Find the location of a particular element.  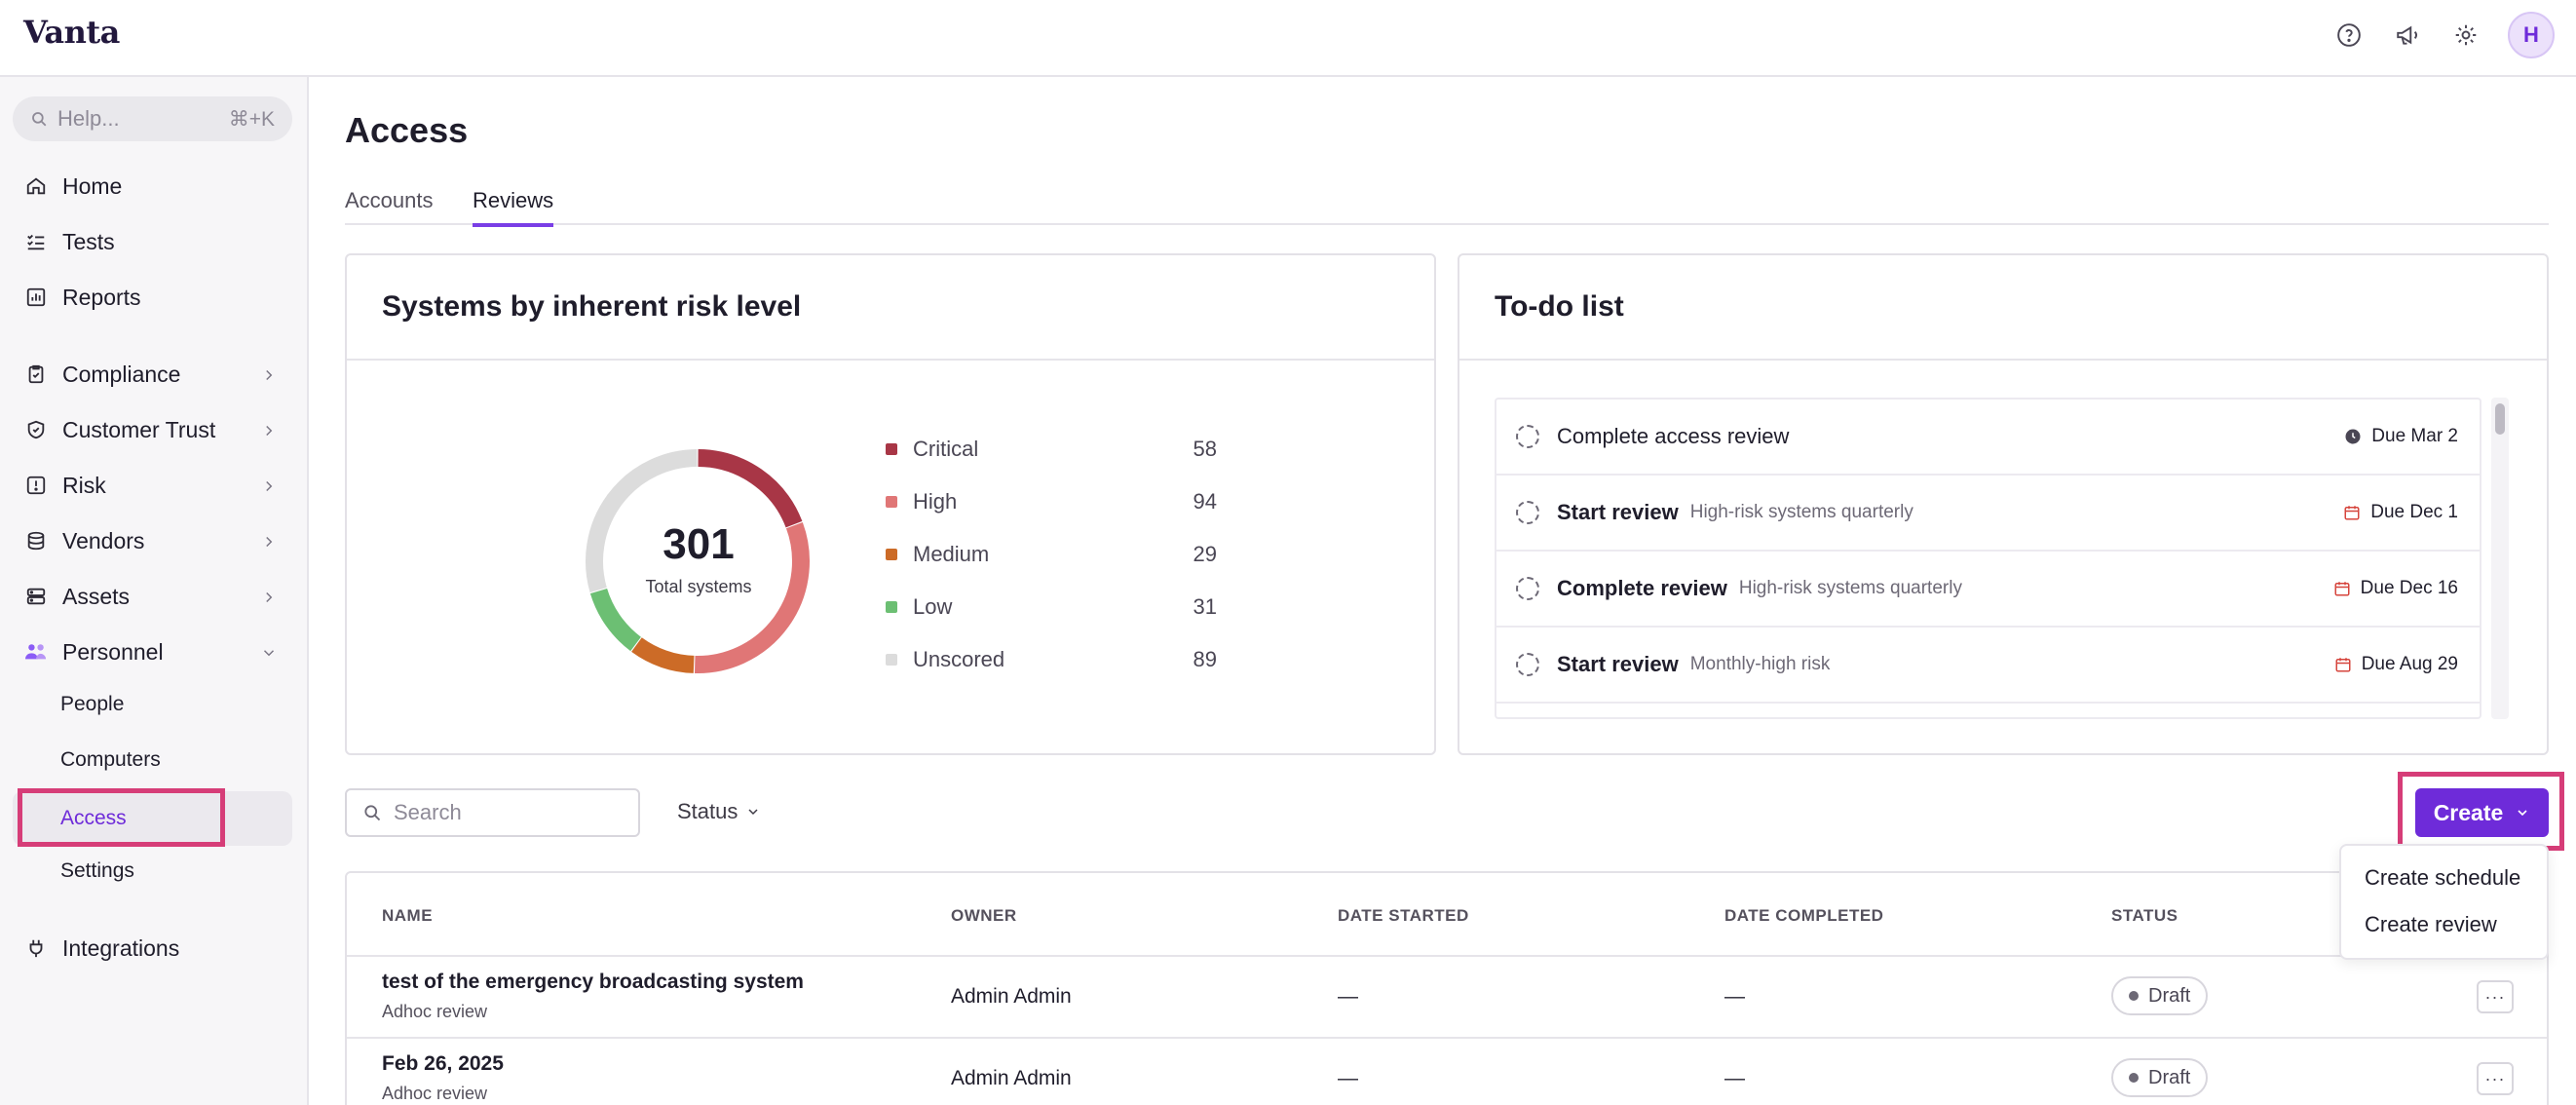

column-header-date-completed: DATE COMPLETED is located at coordinates (1803, 916).